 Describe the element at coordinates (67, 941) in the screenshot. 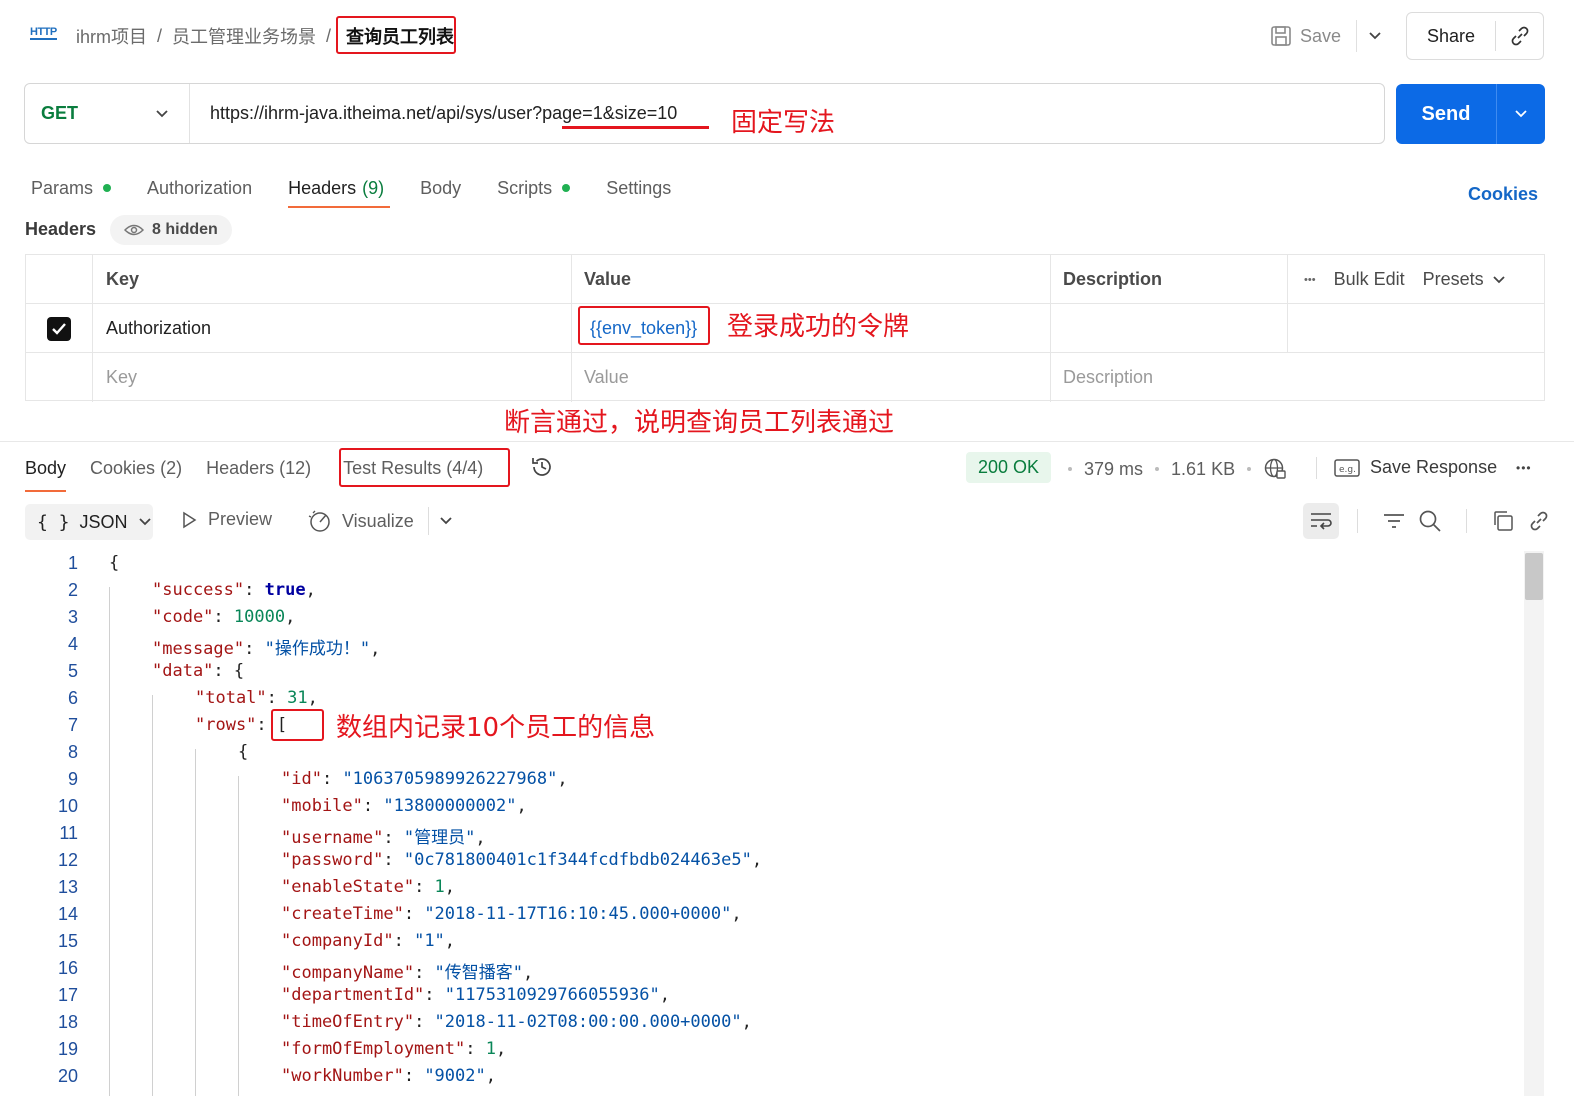

I see `line-number: 15` at that location.